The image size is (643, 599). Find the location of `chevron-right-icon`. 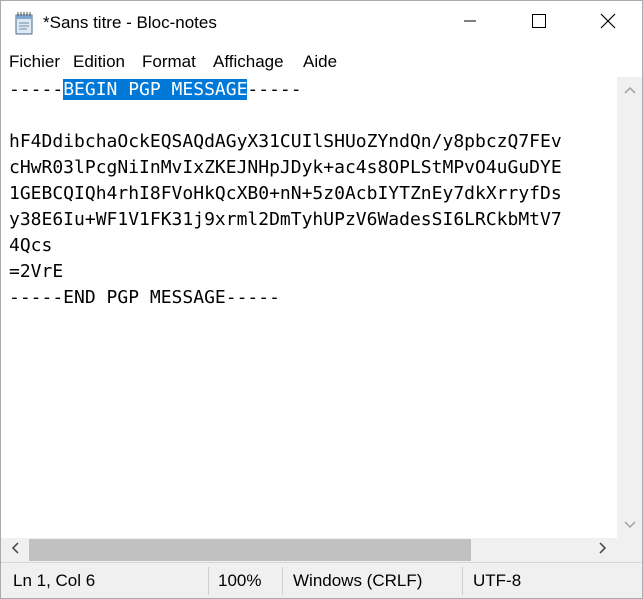

chevron-right-icon is located at coordinates (603, 550).